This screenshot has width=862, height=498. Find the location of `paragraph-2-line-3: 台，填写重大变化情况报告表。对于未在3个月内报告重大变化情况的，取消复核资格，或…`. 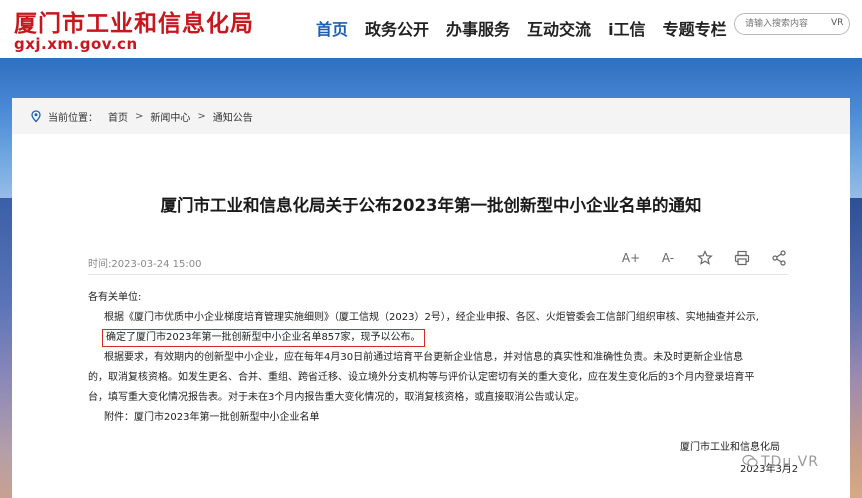

paragraph-2-line-3: 台，填写重大变化情况报告表。对于未在3个月内报告重大变化情况的，取消复核资格，或… is located at coordinates (336, 397).